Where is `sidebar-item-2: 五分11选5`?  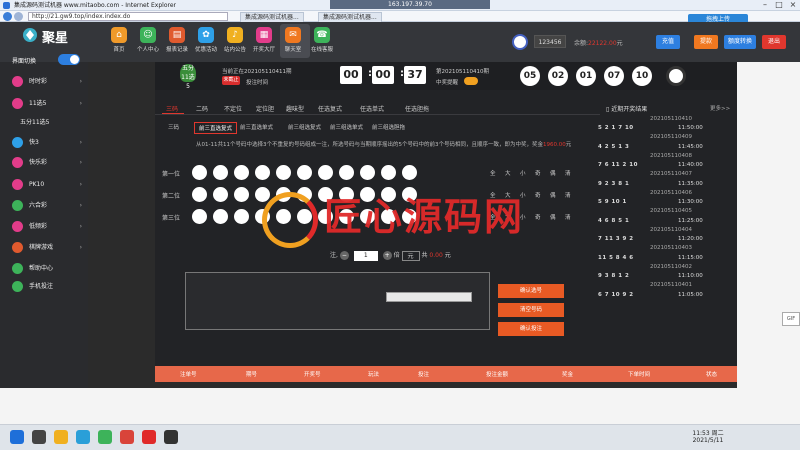
sidebar-item-2: 五分11选5 is located at coordinates (55, 123).